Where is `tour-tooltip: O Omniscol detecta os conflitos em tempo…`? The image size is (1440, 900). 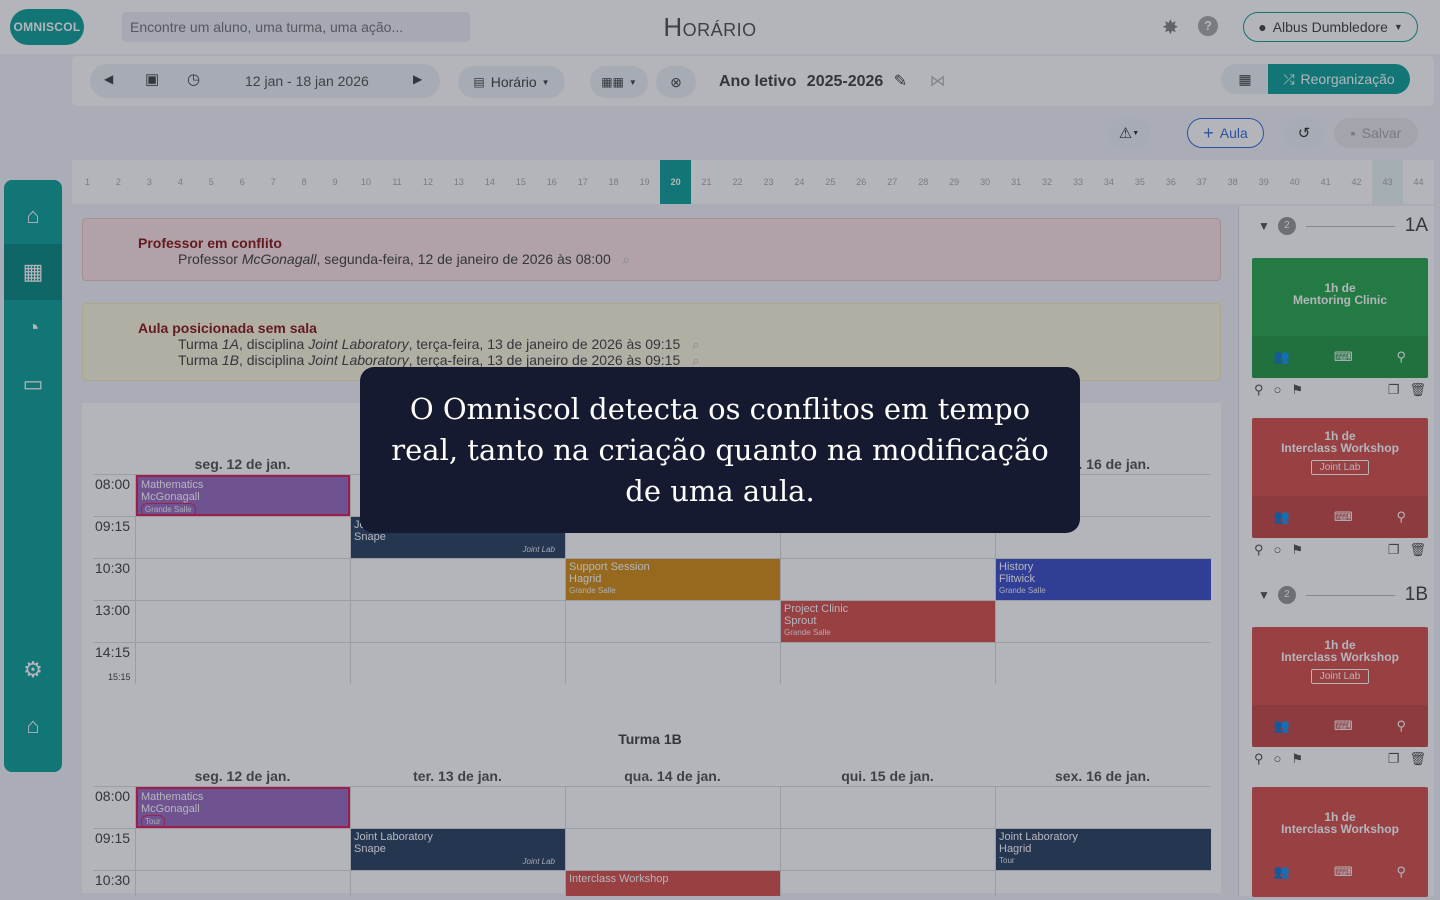
tour-tooltip: O Omniscol detecta os conflitos em tempo… is located at coordinates (720, 450).